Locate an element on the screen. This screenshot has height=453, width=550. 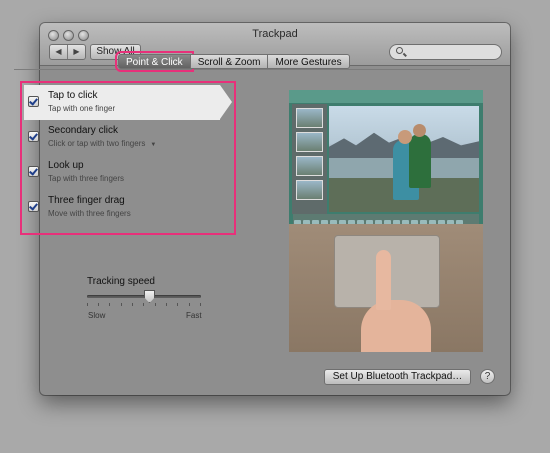
gesture-title: Tap to click is located at coordinates (73, 95).